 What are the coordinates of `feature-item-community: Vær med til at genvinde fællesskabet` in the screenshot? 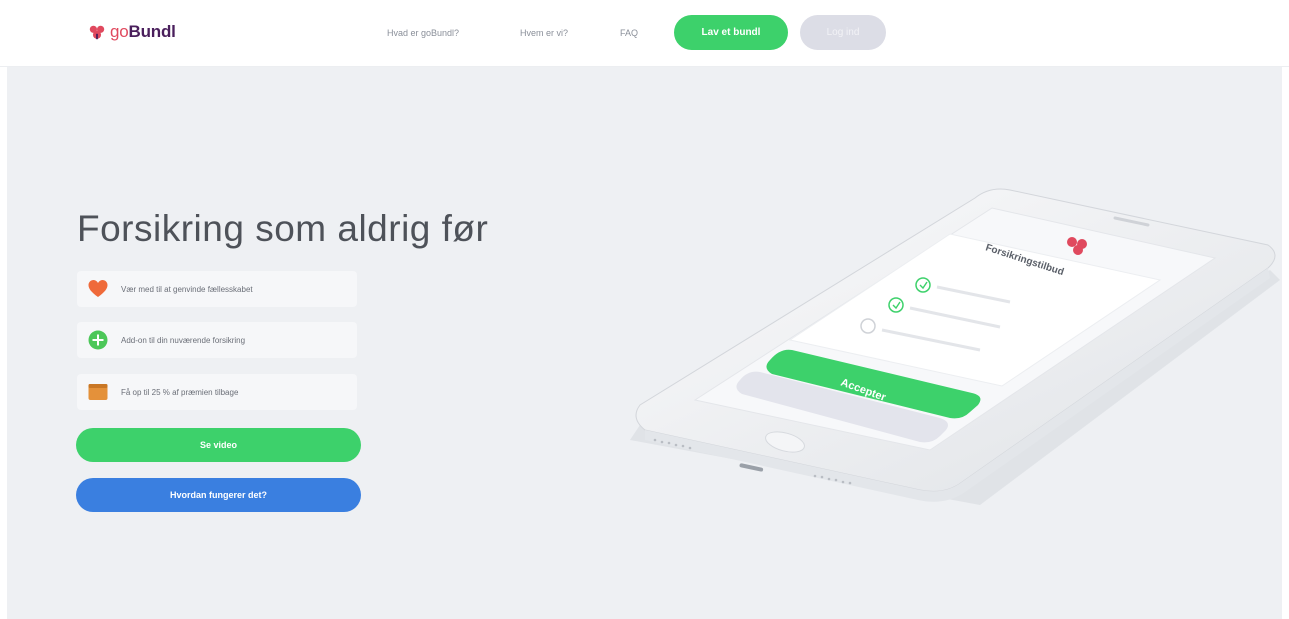 It's located at (217, 289).